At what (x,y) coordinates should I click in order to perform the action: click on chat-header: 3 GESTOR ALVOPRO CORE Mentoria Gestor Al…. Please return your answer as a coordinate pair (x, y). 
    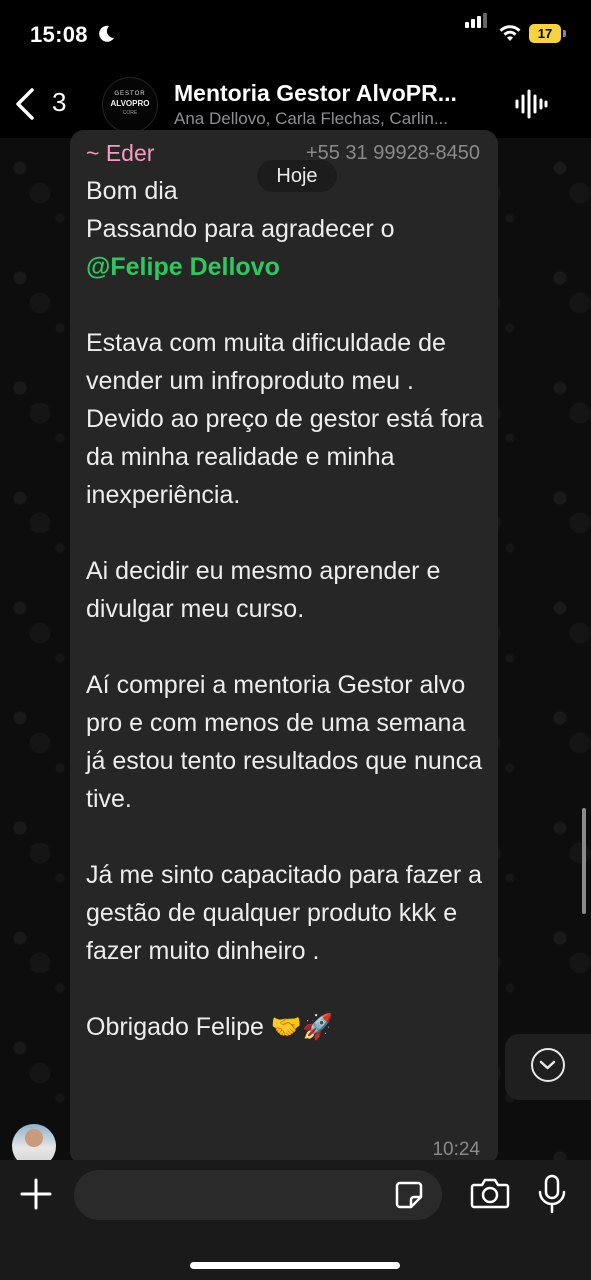
    Looking at the image, I should click on (295, 104).